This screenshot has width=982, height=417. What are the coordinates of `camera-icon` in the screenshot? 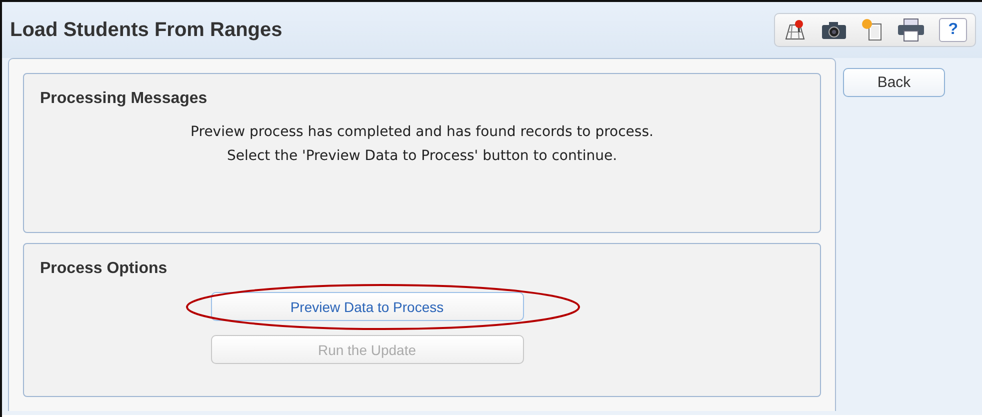 It's located at (834, 30).